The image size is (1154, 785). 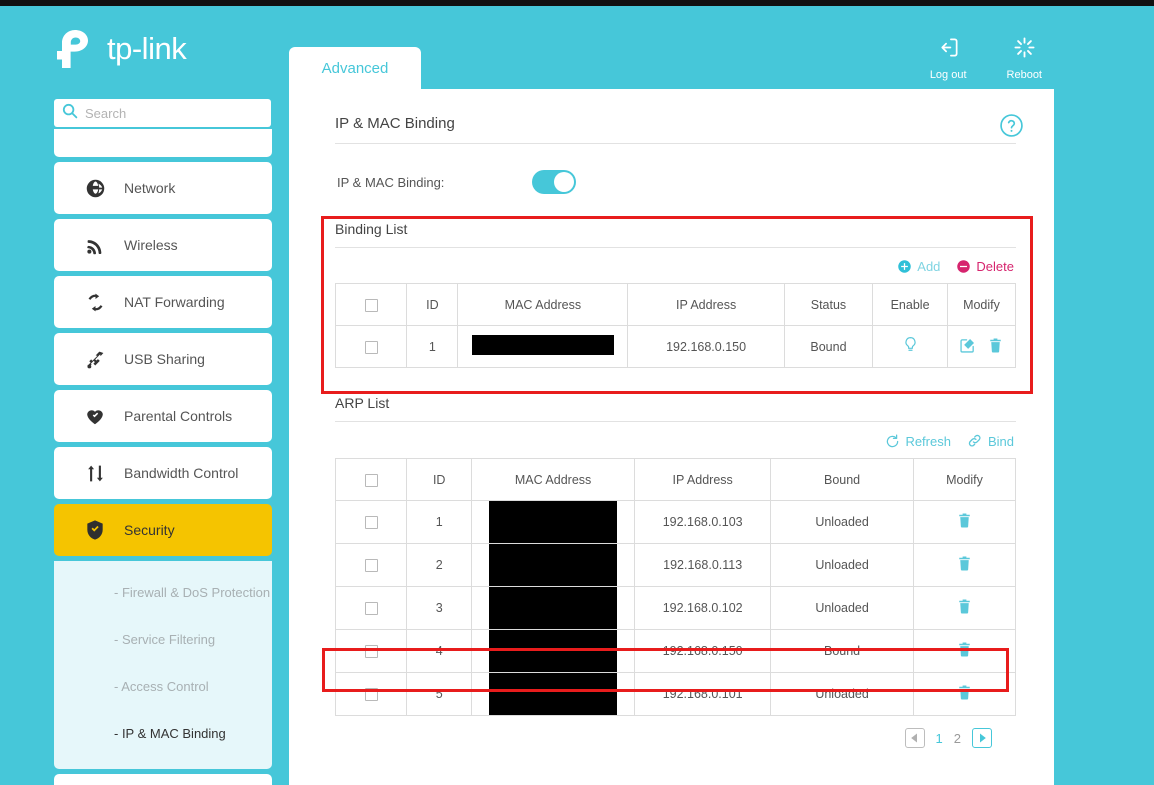 I want to click on table-row: 5 192.168.0.101 Unloaded, so click(x=675, y=694).